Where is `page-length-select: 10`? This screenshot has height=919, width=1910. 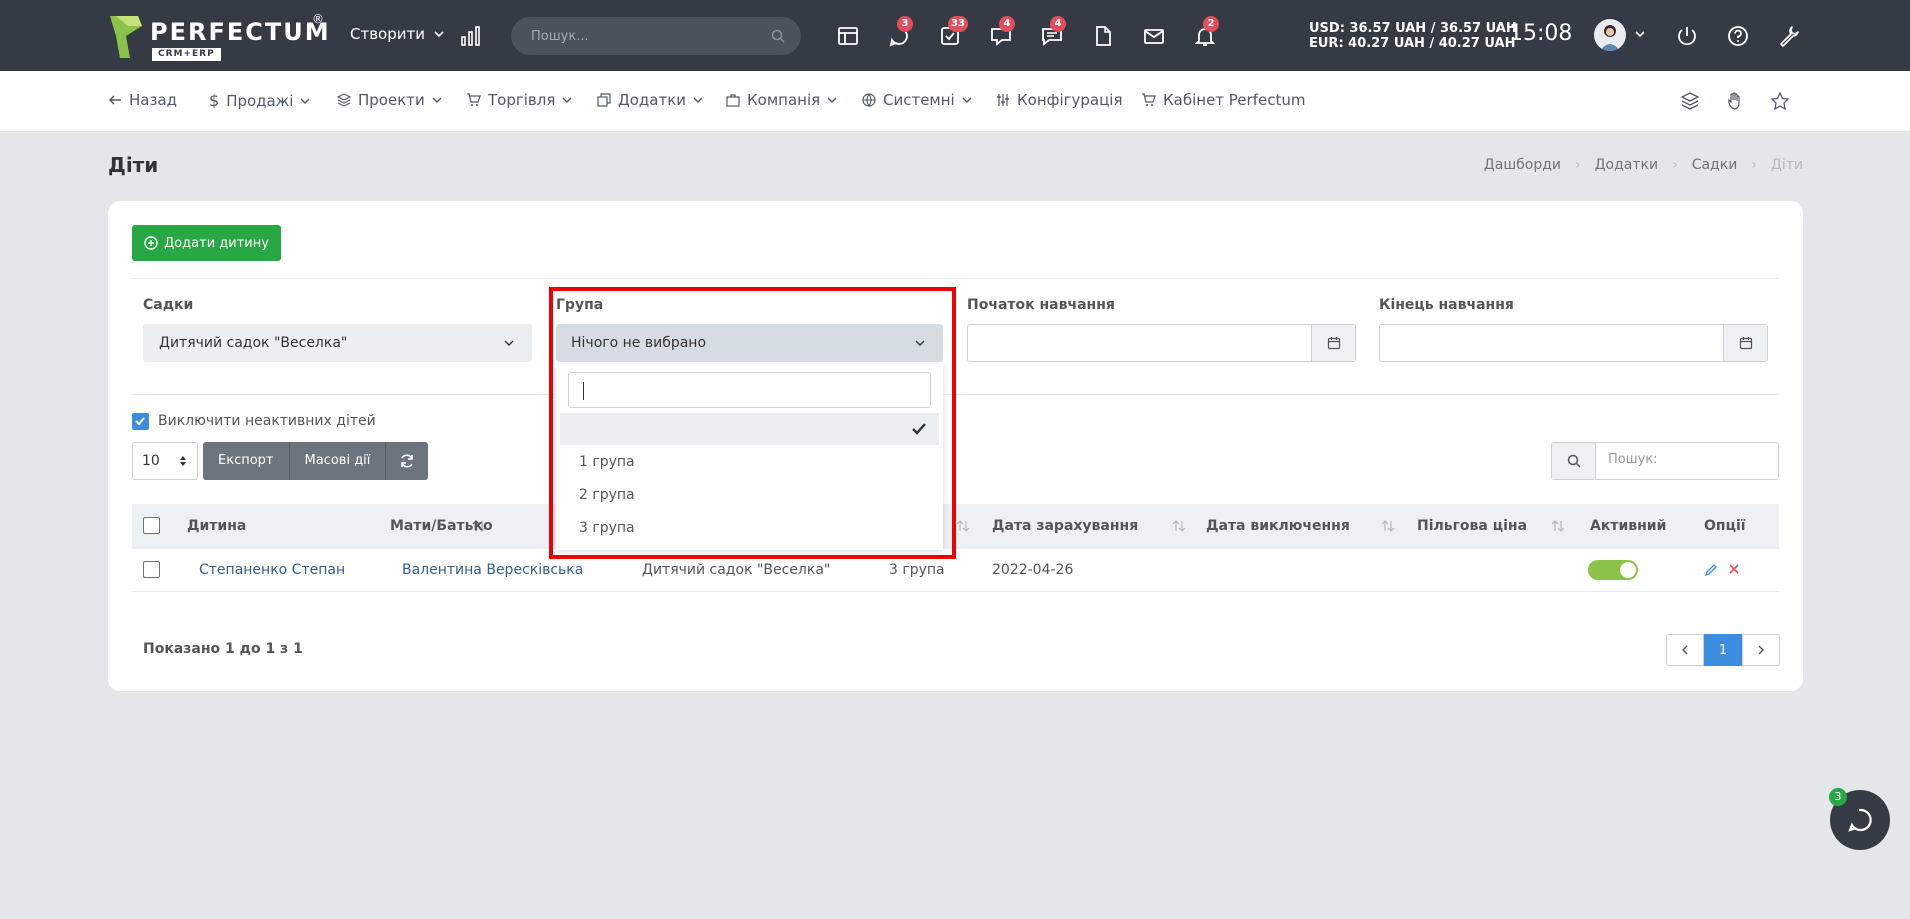 page-length-select: 10 is located at coordinates (165, 461).